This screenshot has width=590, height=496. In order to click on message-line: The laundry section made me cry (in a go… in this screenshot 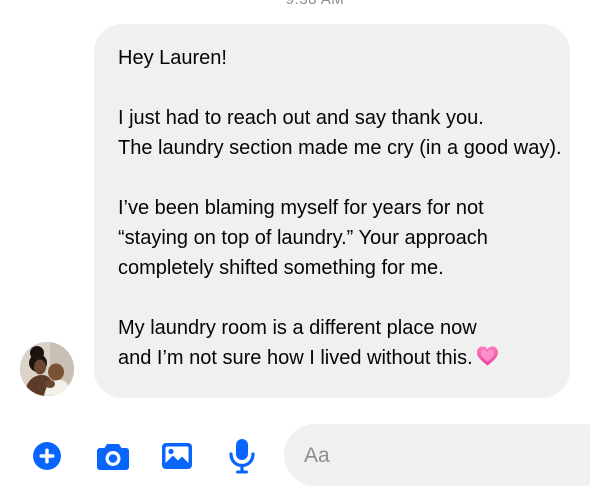, I will do `click(340, 148)`.